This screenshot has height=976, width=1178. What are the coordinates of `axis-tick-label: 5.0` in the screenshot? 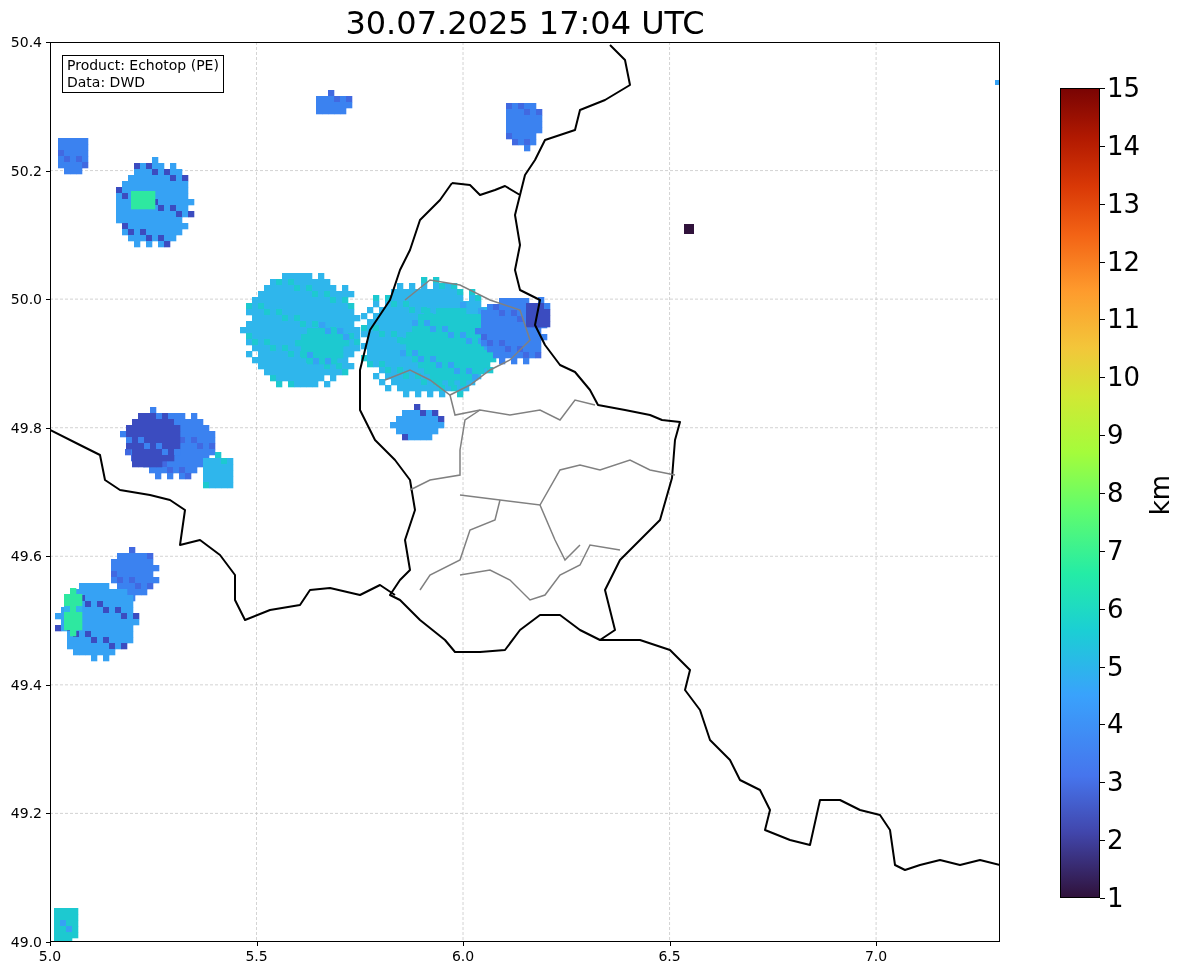 It's located at (50, 956).